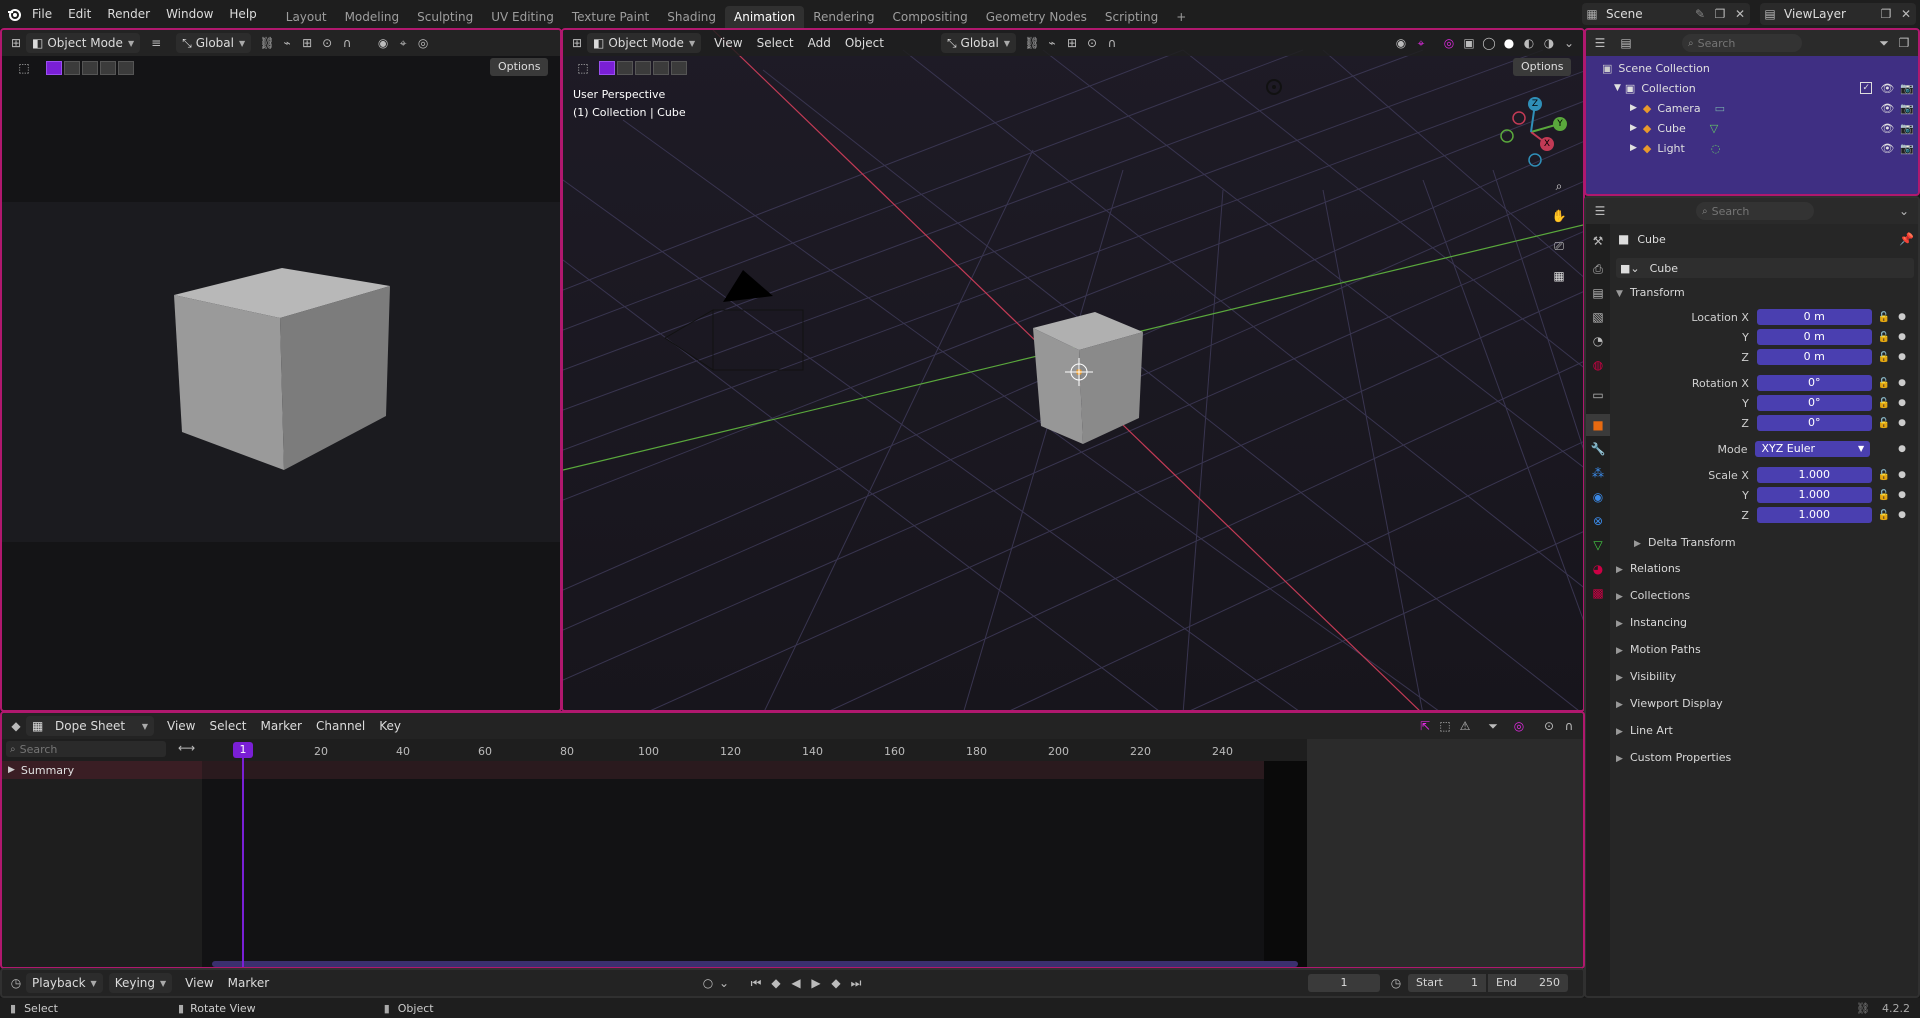 The height and width of the screenshot is (1018, 1920). Describe the element at coordinates (728, 43) in the screenshot. I see `viewport-menu-view: View` at that location.